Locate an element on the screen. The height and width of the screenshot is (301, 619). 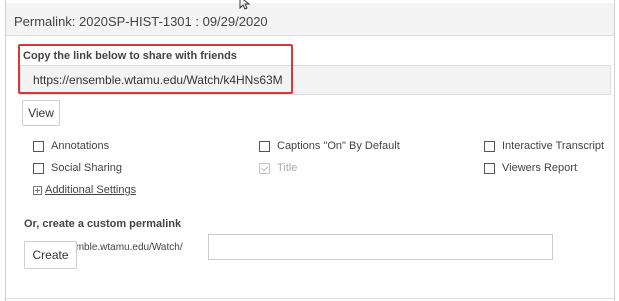
annotations-label: Annotations is located at coordinates (80, 146).